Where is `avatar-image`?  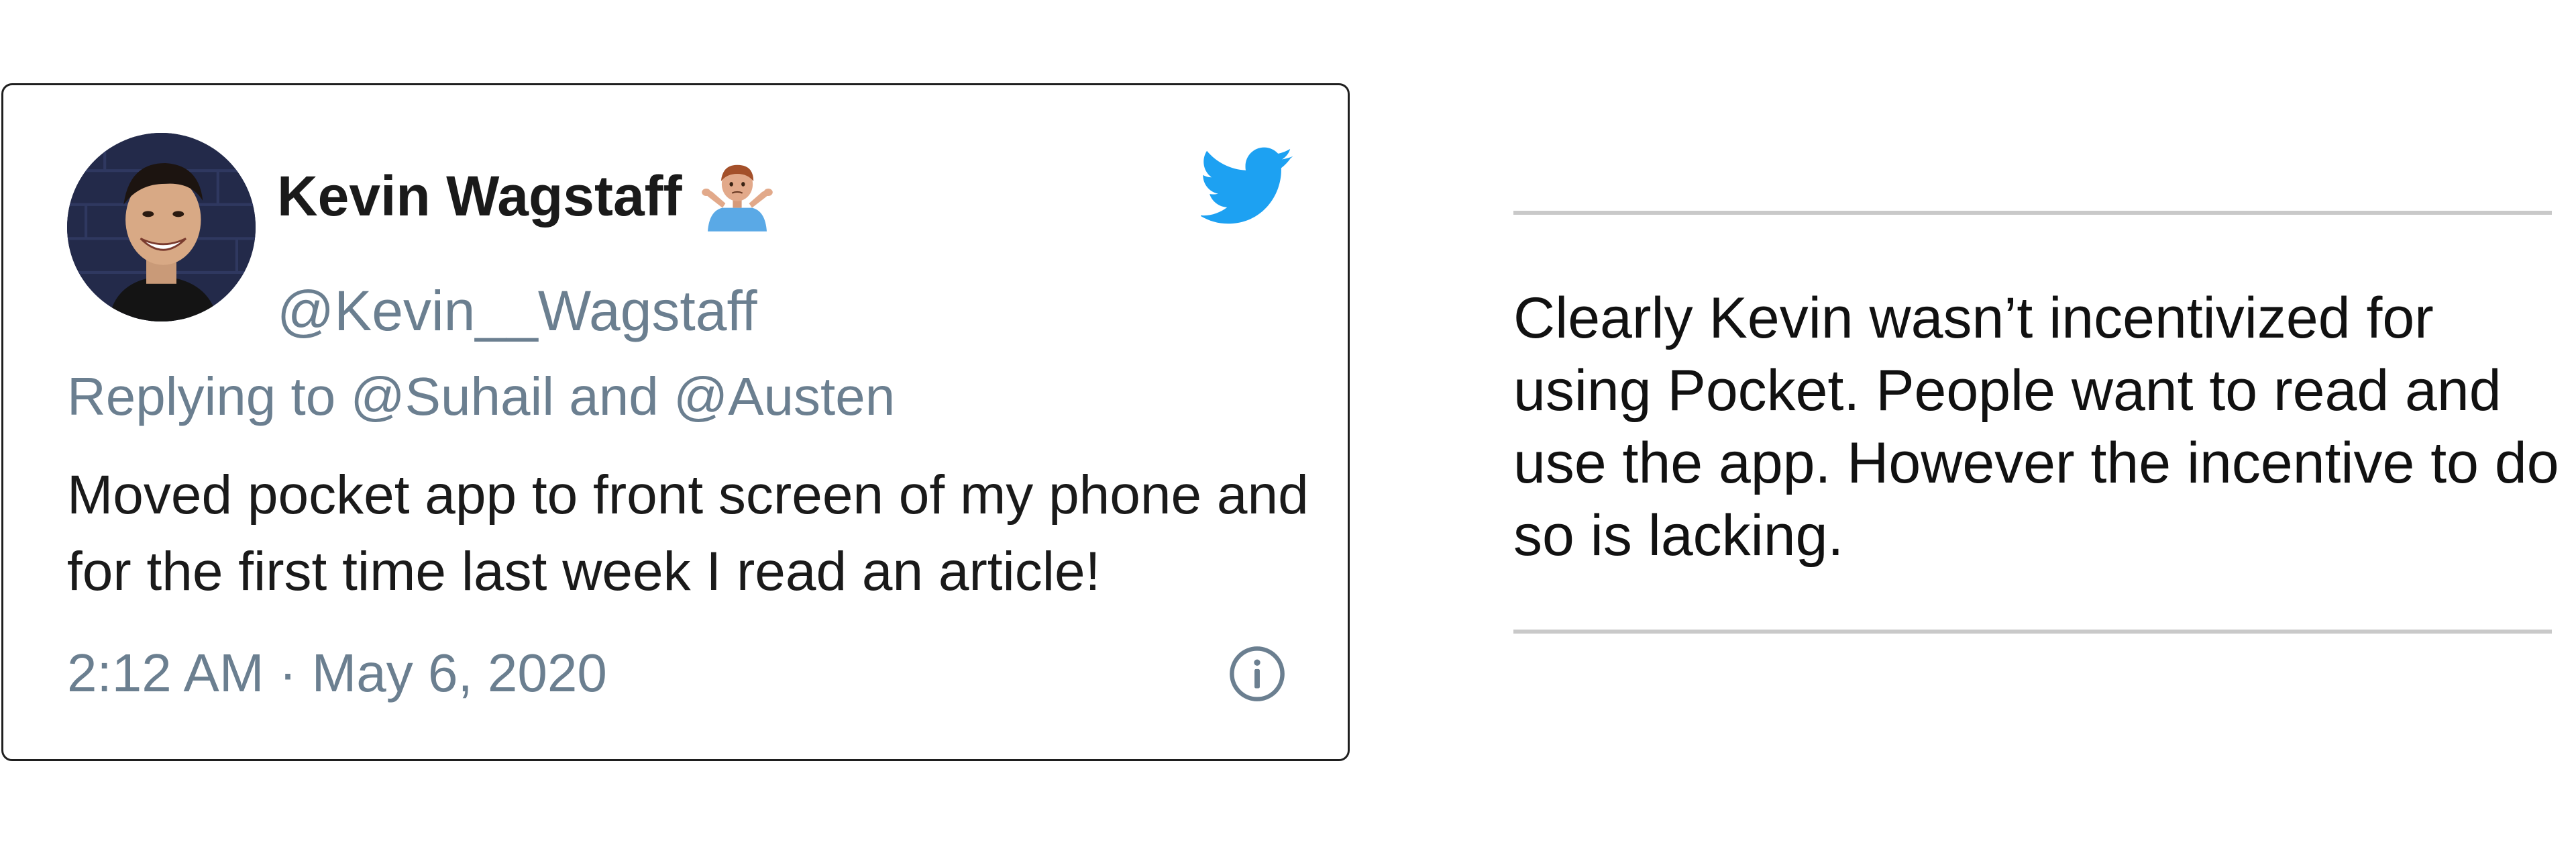 avatar-image is located at coordinates (161, 227).